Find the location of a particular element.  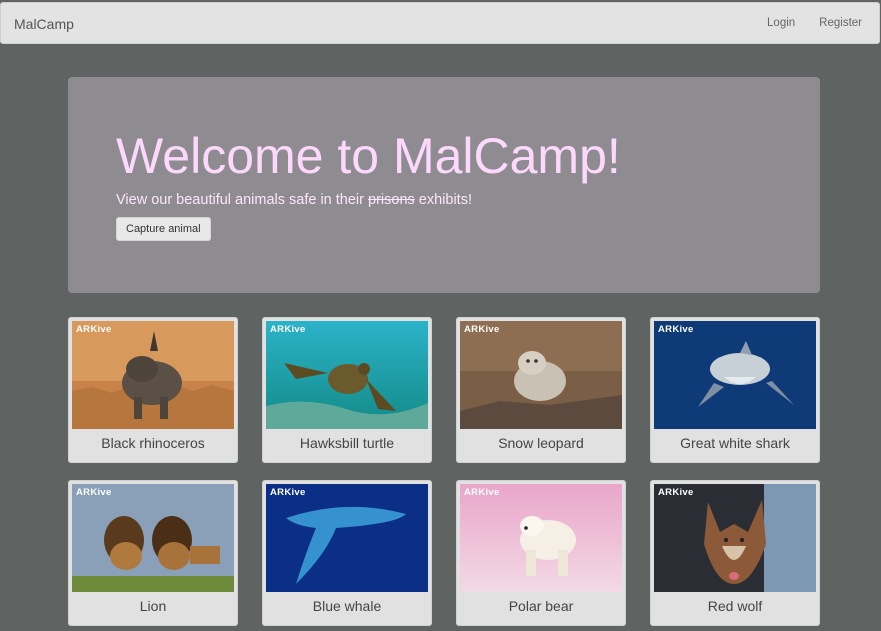

animal-name: Red wolf is located at coordinates (735, 606).